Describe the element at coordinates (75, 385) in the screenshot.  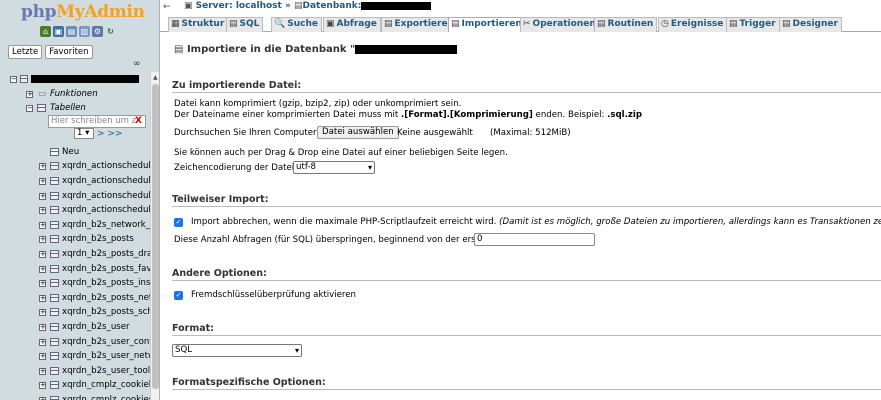
I see `tree-row-table: + xqrdn_cmplz_cookieb` at that location.